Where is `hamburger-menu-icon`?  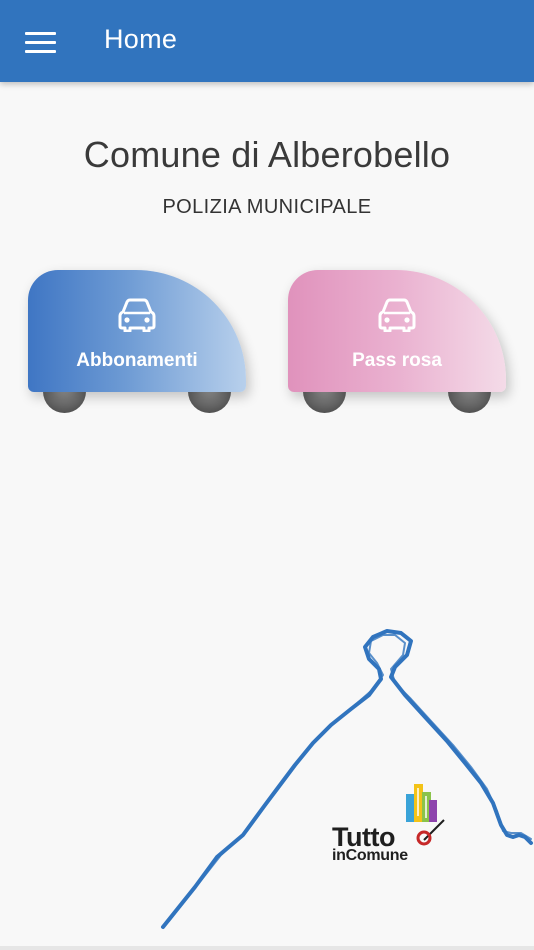 hamburger-menu-icon is located at coordinates (40, 42).